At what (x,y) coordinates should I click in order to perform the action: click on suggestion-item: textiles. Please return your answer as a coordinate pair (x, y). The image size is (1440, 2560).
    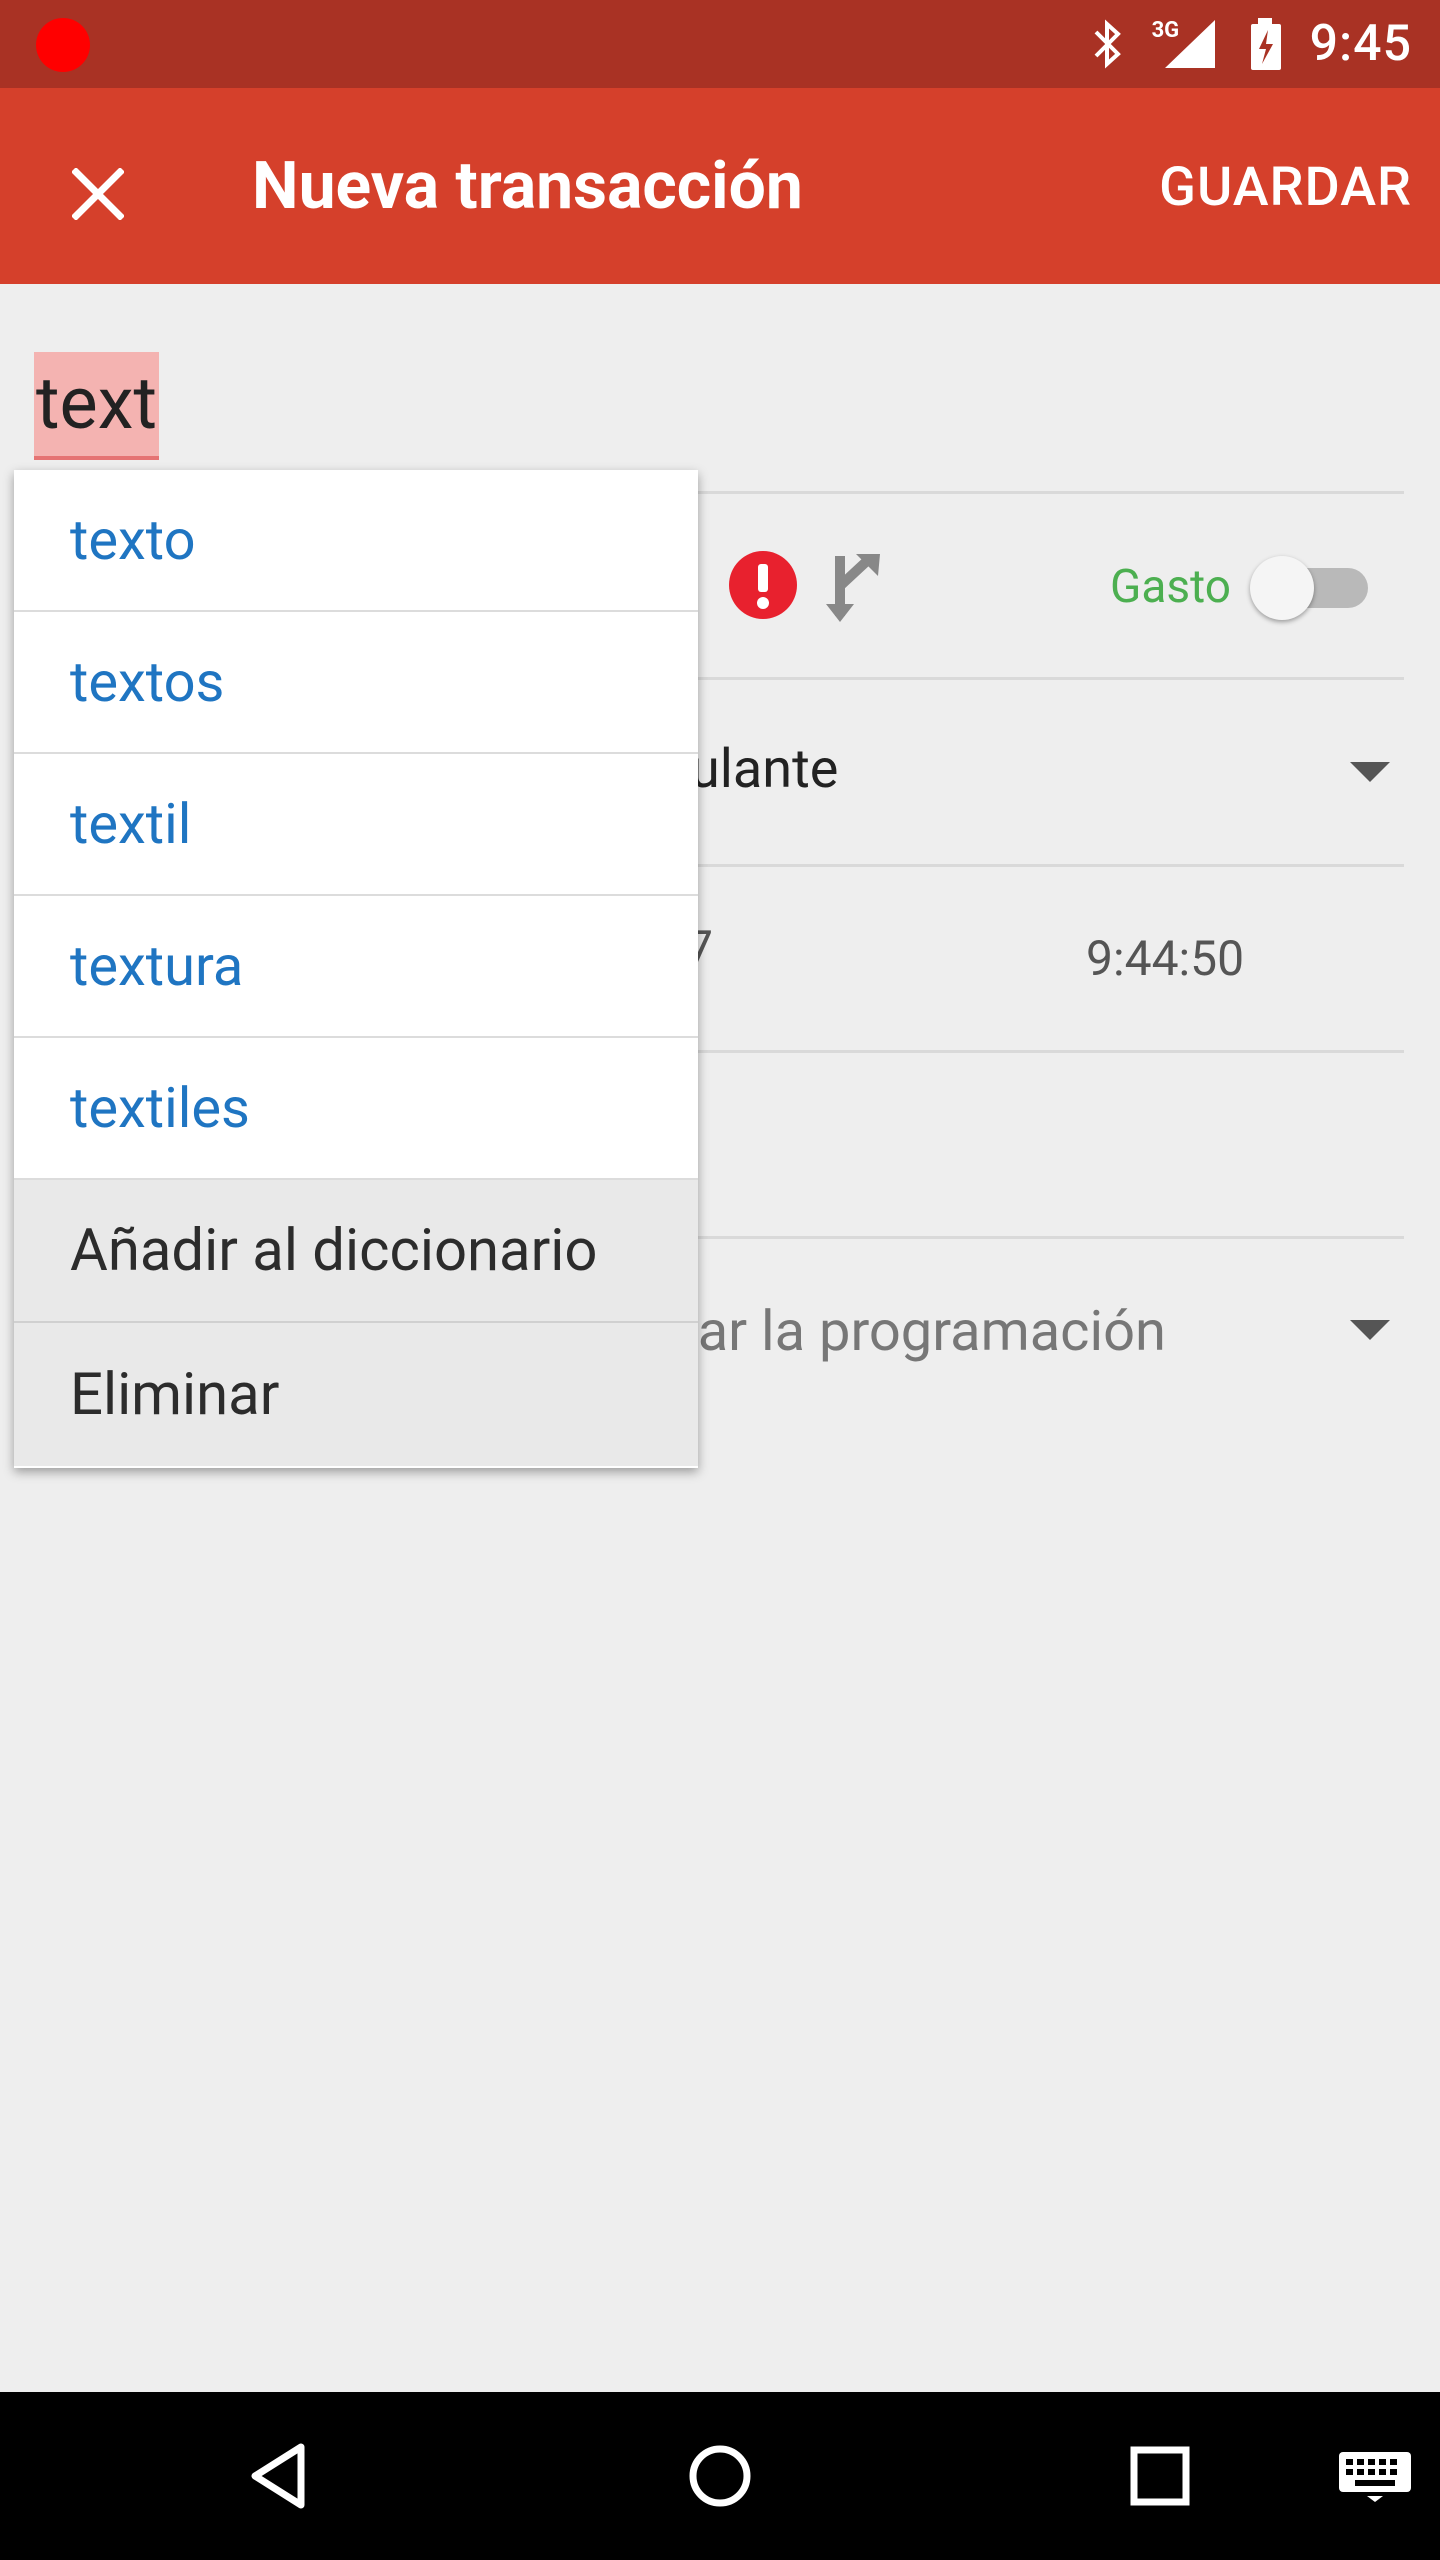
    Looking at the image, I should click on (356, 1109).